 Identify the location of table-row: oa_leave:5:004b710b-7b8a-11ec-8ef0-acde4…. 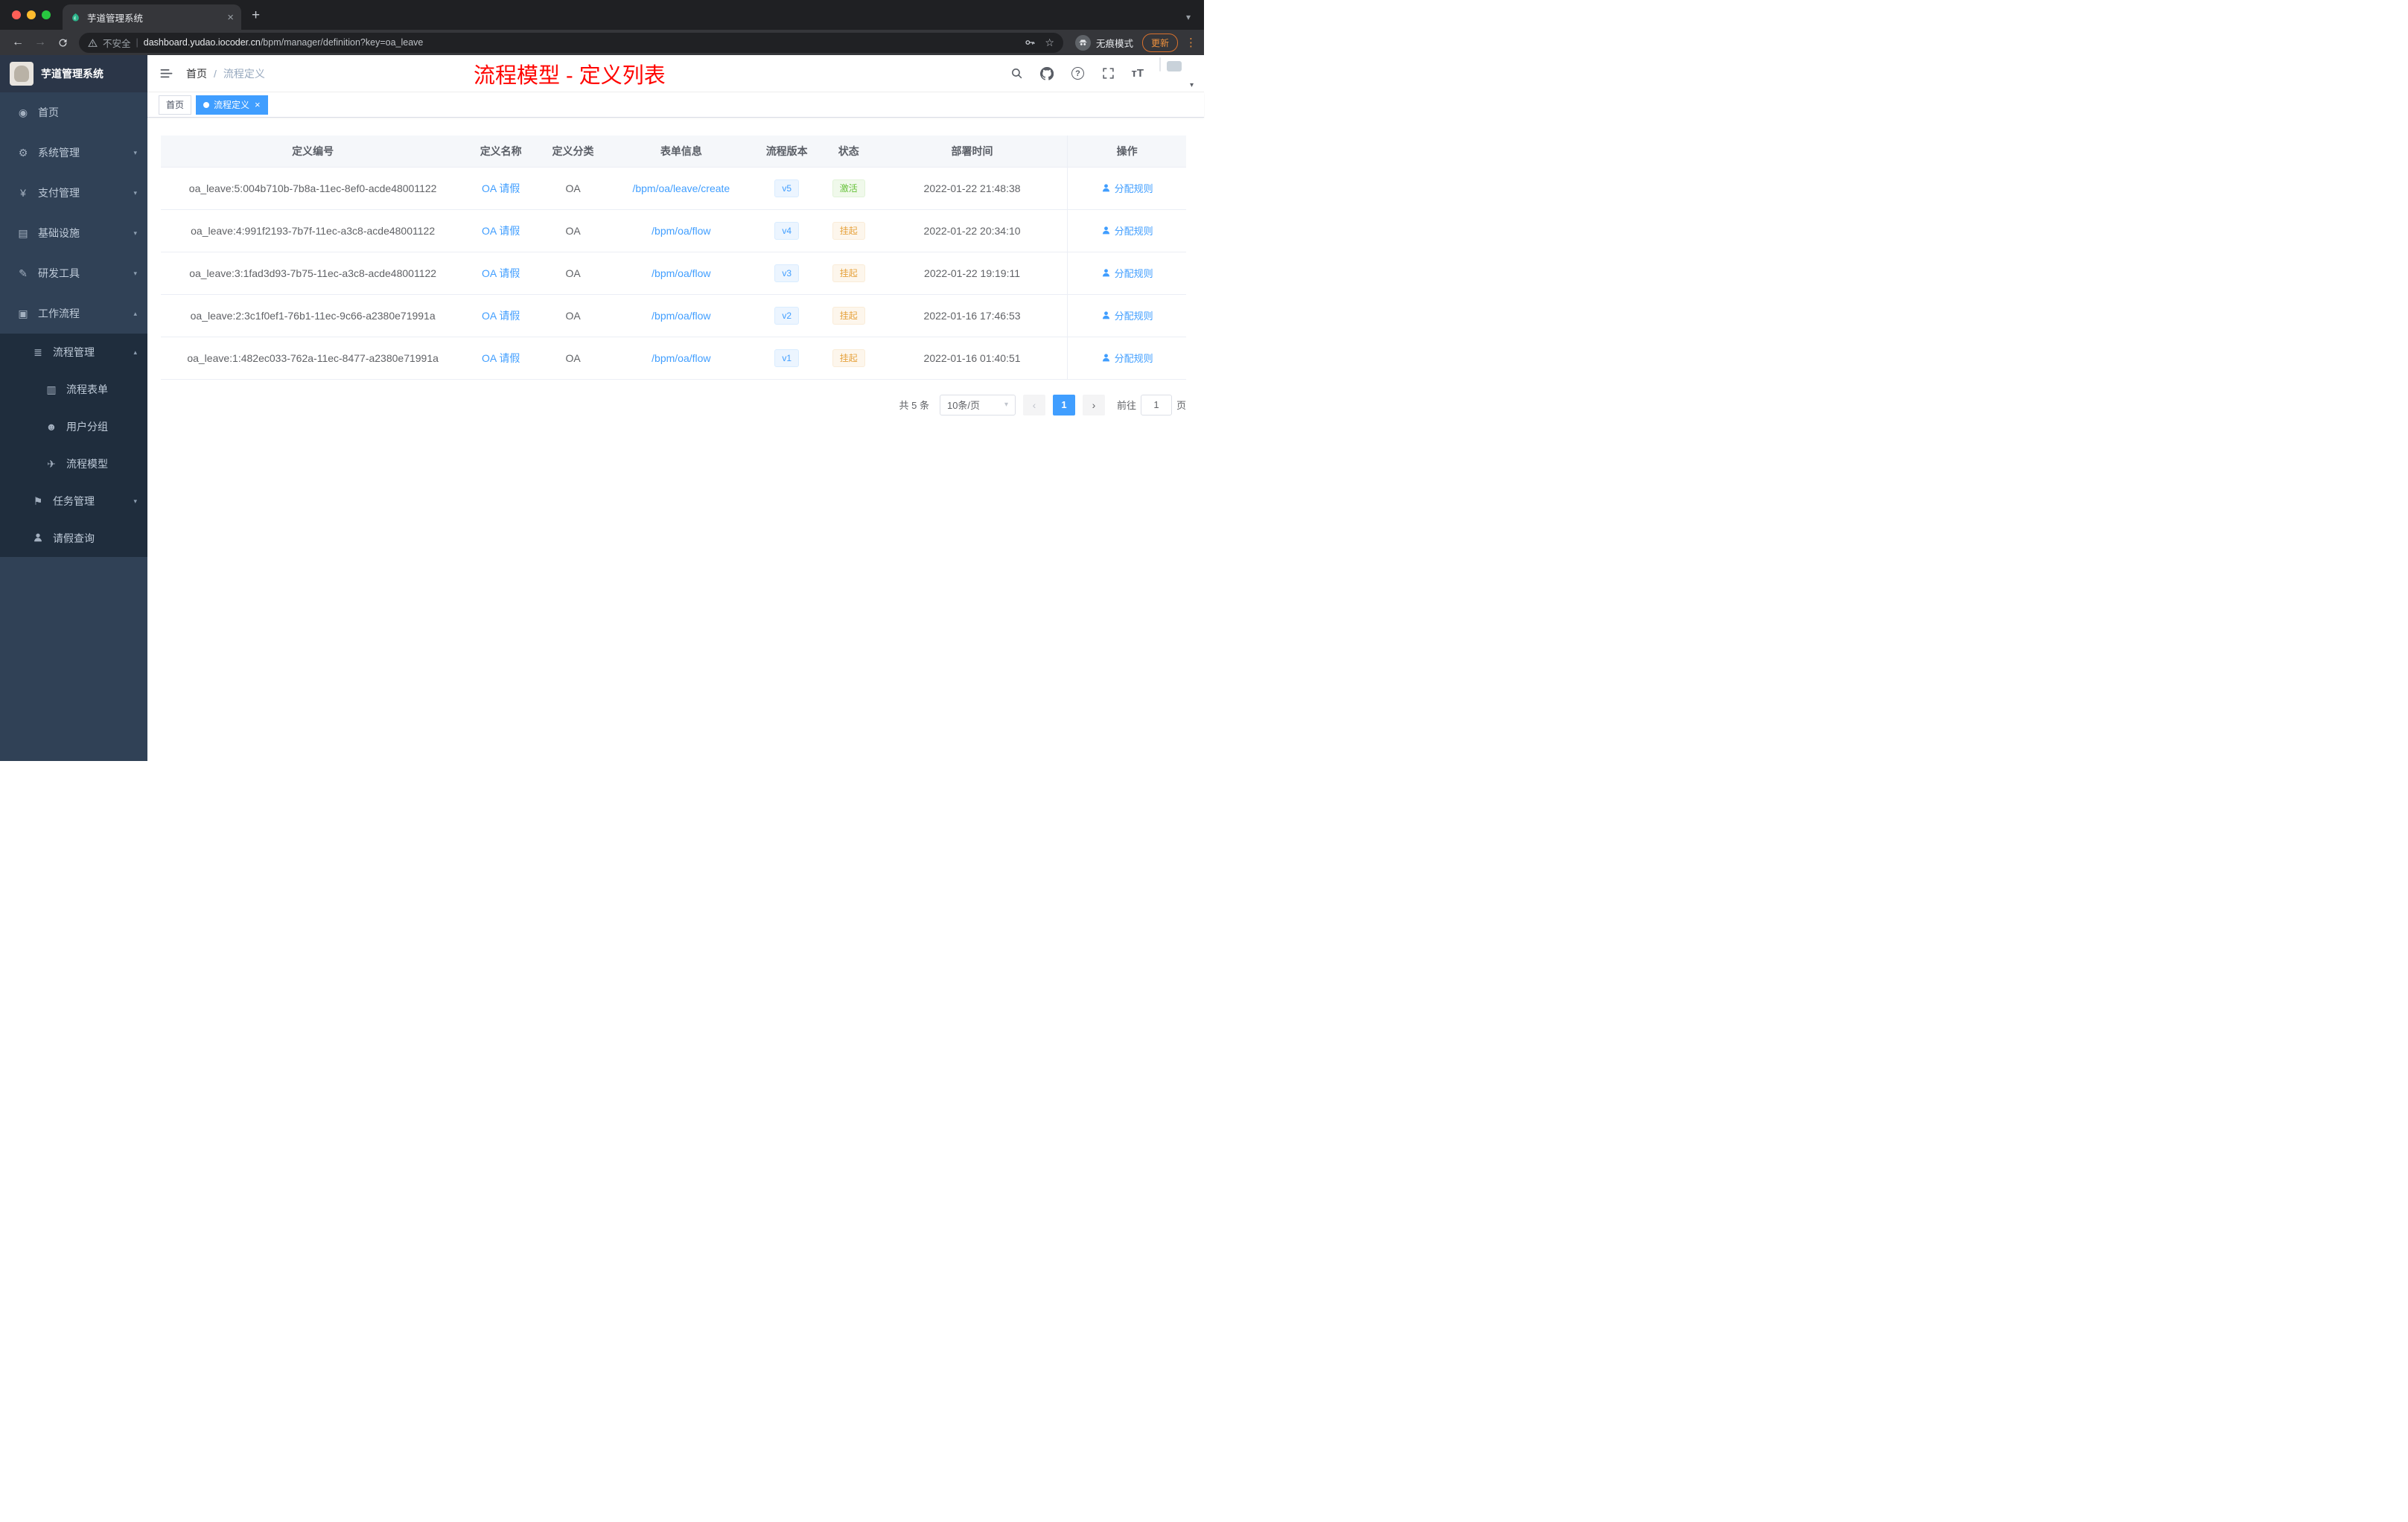
(673, 188).